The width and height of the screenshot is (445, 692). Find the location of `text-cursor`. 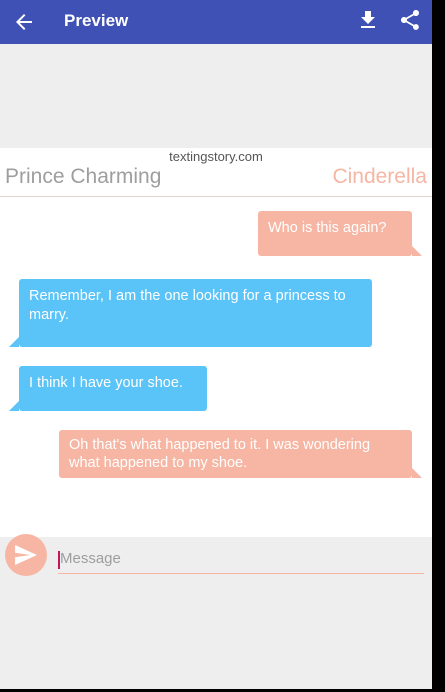

text-cursor is located at coordinates (59, 560).